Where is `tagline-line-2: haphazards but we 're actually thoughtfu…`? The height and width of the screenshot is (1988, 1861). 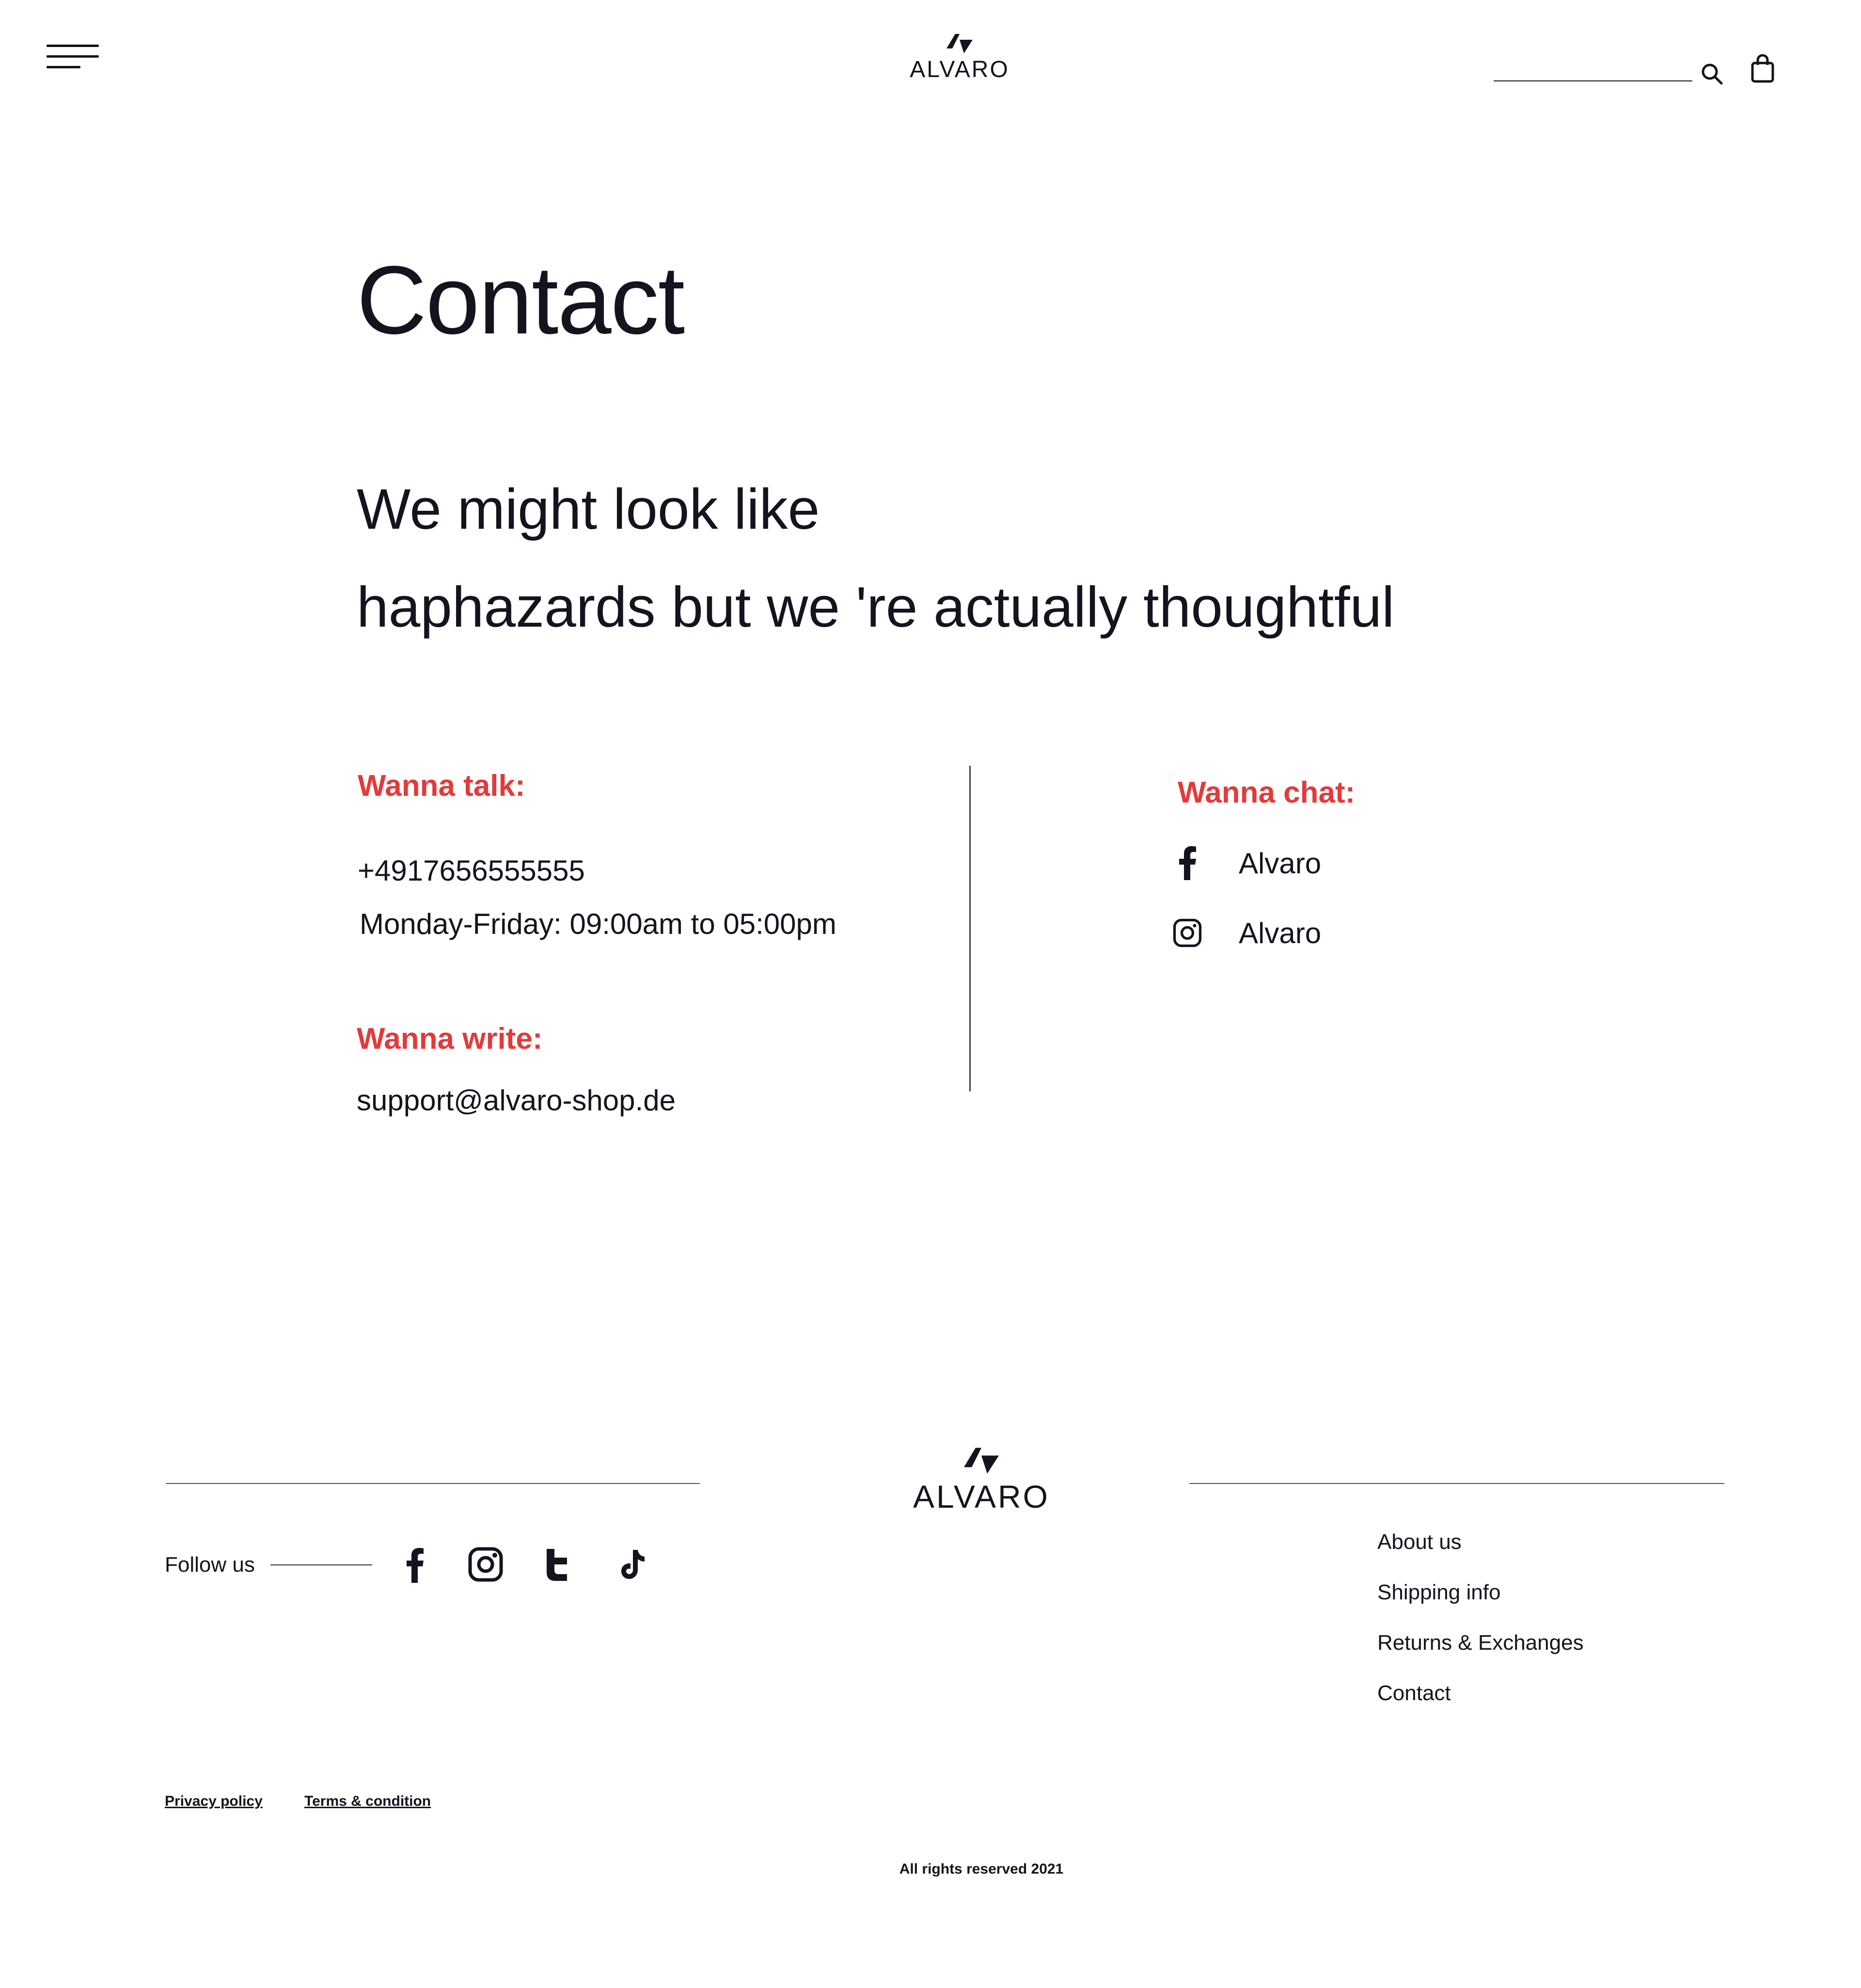
tagline-line-2: haphazards but we 're actually thoughtfu… is located at coordinates (876, 607).